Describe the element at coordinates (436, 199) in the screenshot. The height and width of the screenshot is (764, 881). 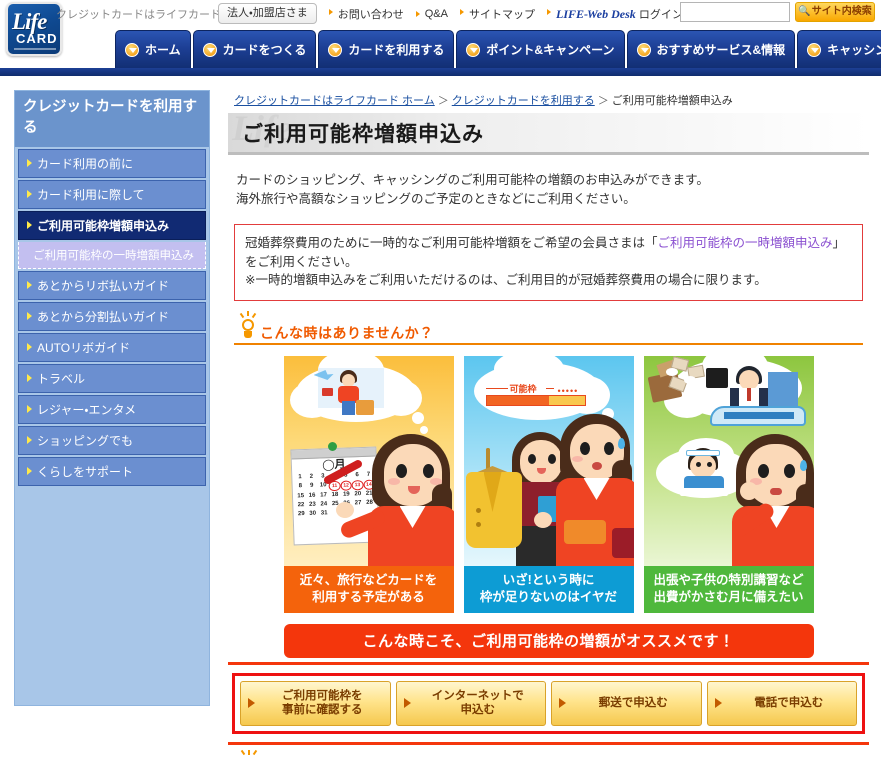
I see `intro-line-2: 海外旅行や高額なショッピングのご予定のときなどにご利用ください。` at that location.